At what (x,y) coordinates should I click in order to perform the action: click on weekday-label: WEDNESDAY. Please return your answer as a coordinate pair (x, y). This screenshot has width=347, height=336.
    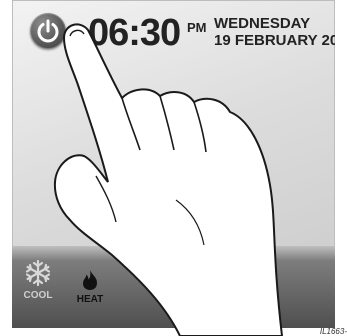
    Looking at the image, I should click on (262, 23).